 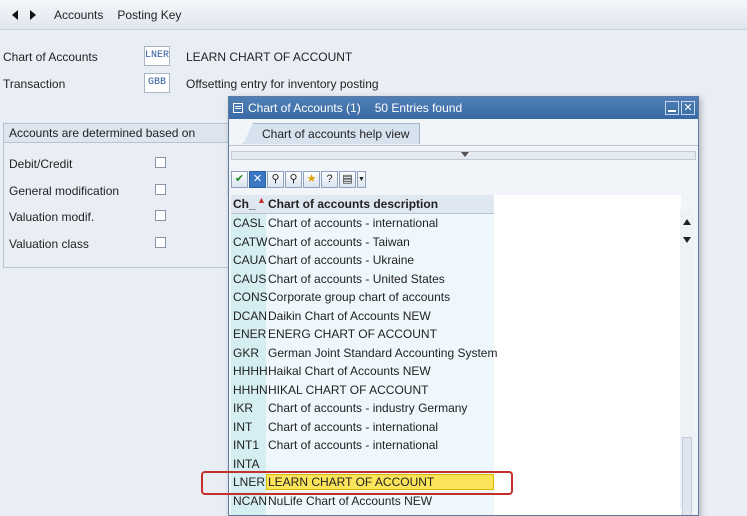 I want to click on option-general-modification: General modification, so click(x=89, y=191).